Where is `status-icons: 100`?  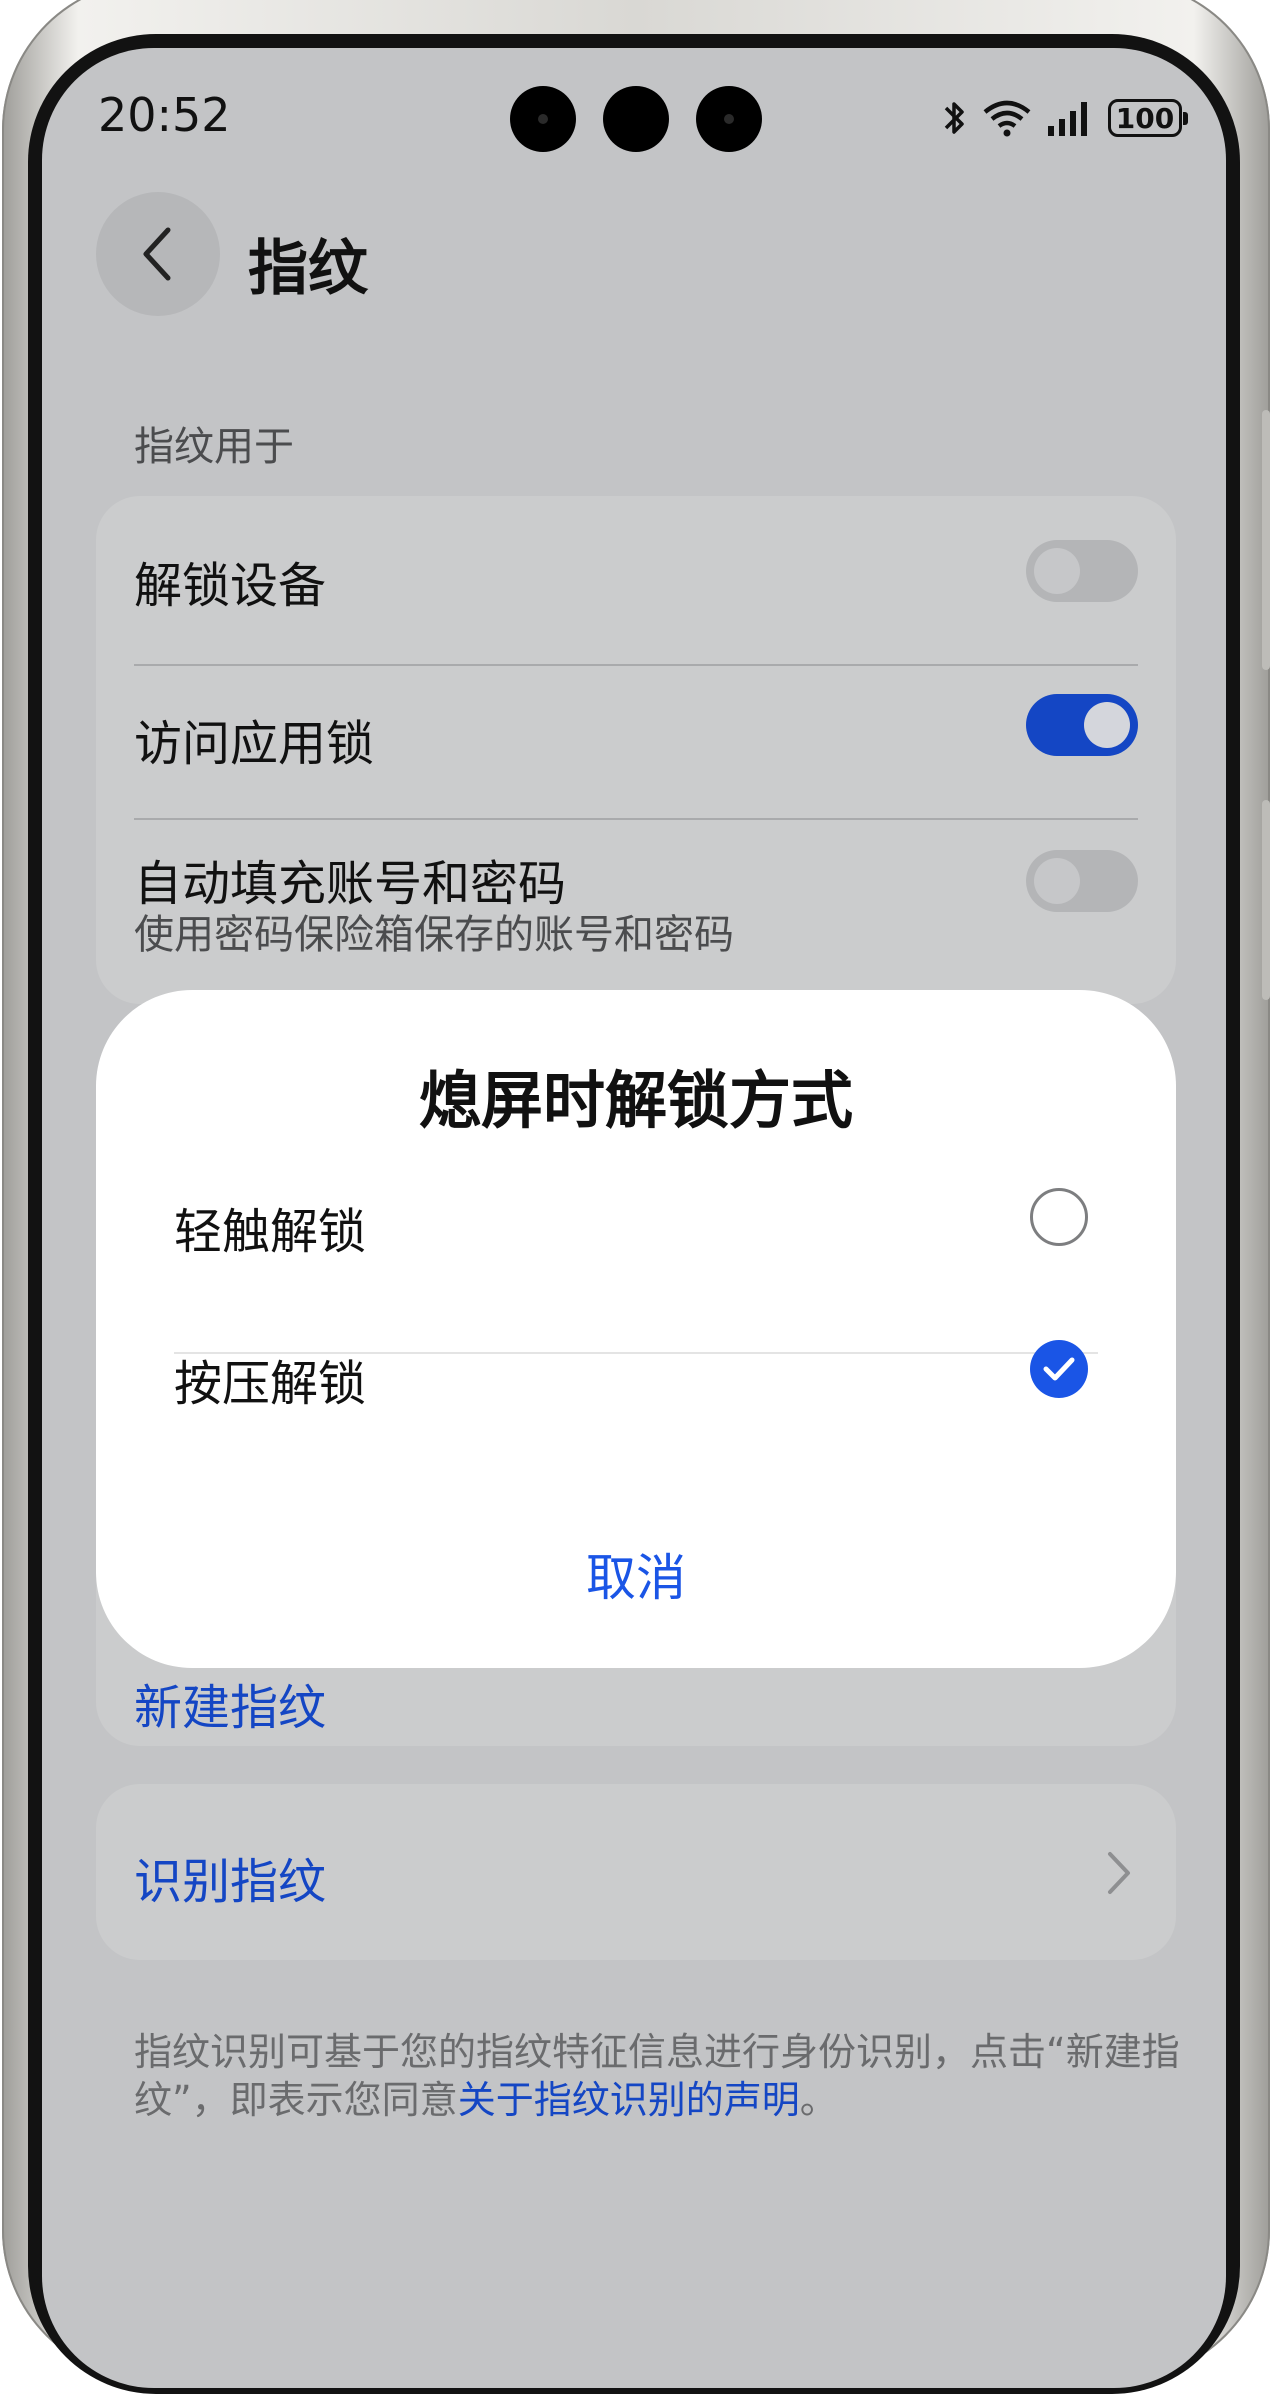
status-icons: 100 is located at coordinates (1065, 118).